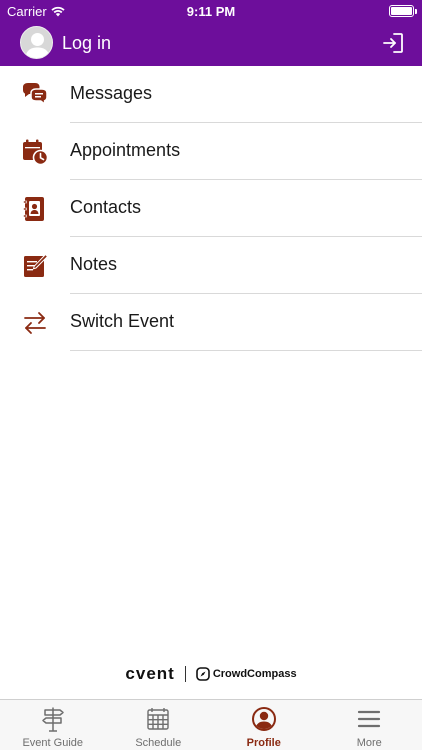  I want to click on menu-item-messages: Messages, so click(211, 94).